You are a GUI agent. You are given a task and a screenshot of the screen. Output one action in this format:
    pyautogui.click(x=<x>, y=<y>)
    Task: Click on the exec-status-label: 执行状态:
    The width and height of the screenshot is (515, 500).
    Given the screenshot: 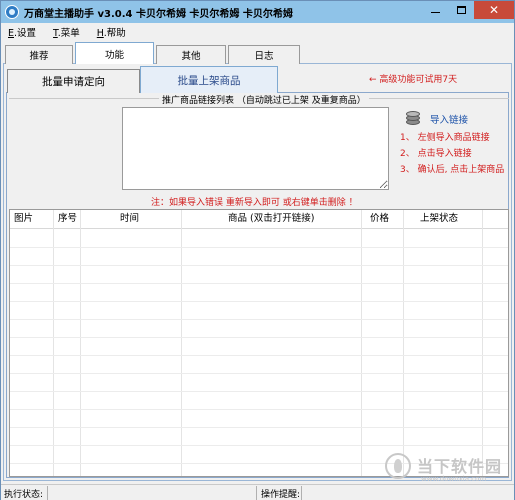 What is the action you would take?
    pyautogui.click(x=24, y=495)
    